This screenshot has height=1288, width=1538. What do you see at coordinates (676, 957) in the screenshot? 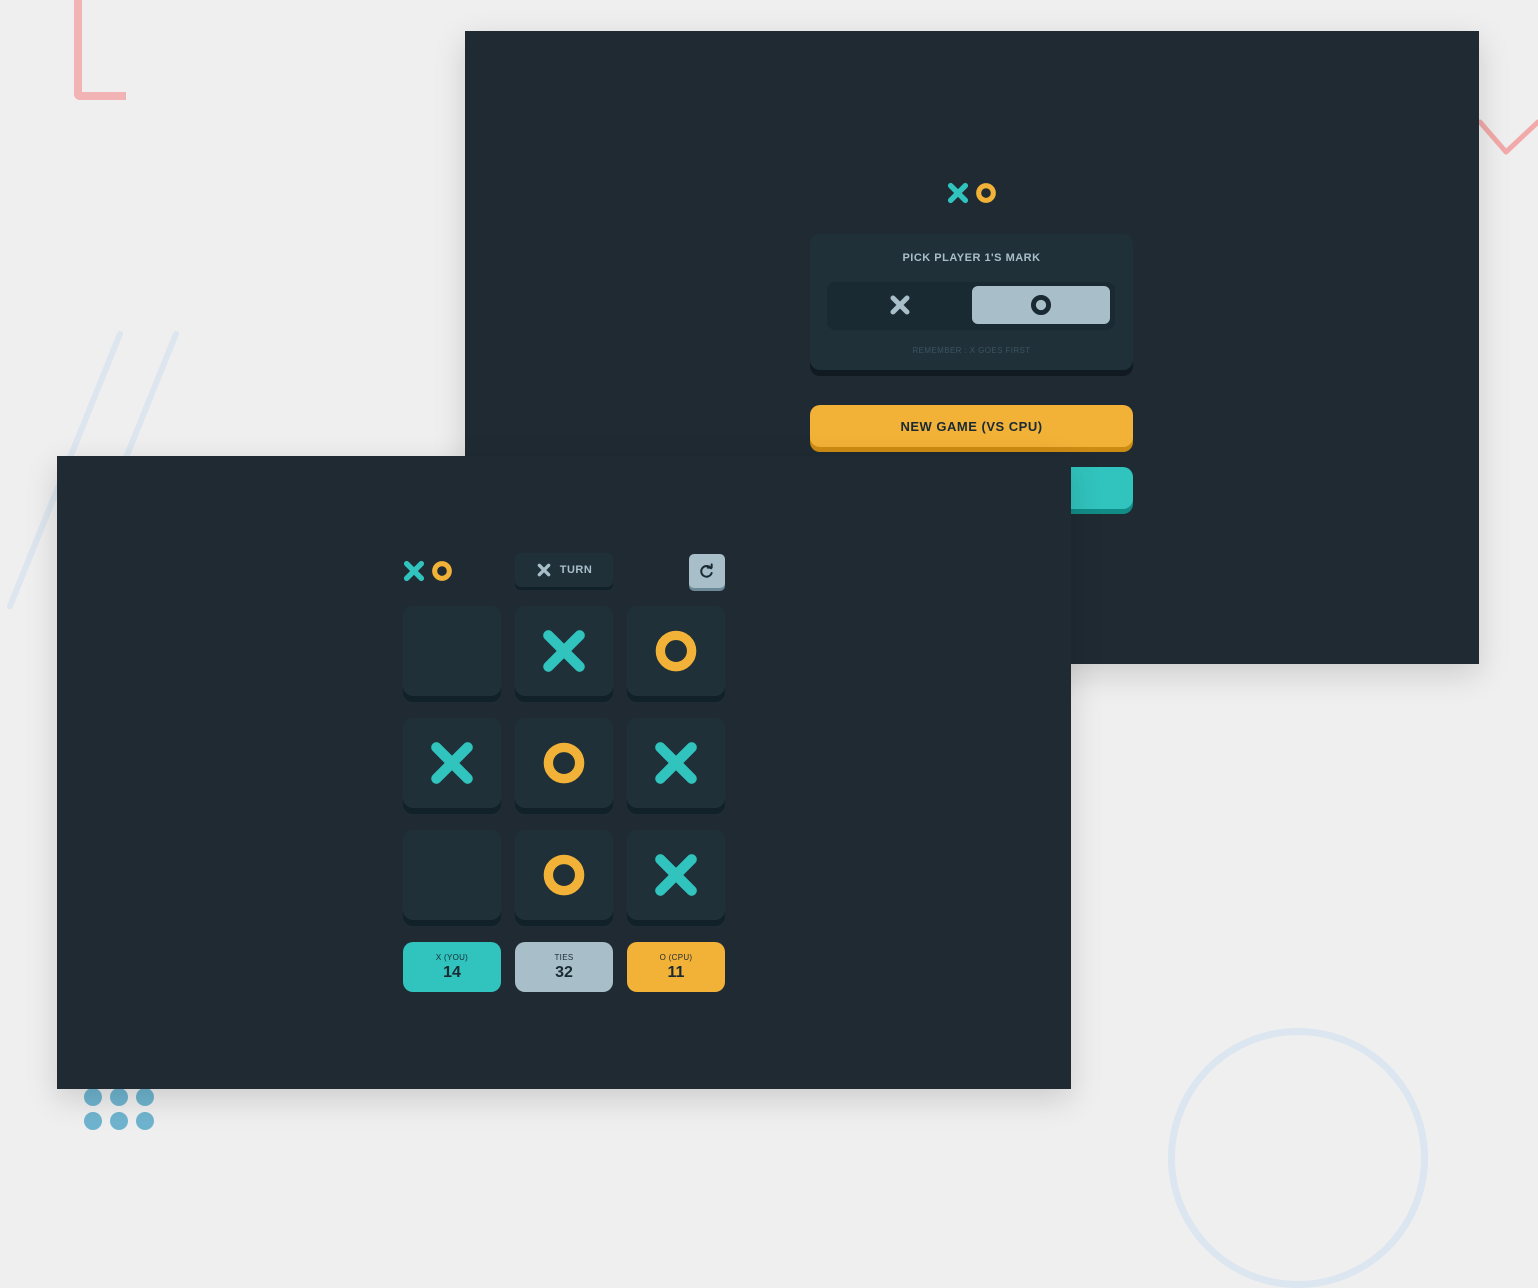
I see `score-label: O (CPU)` at bounding box center [676, 957].